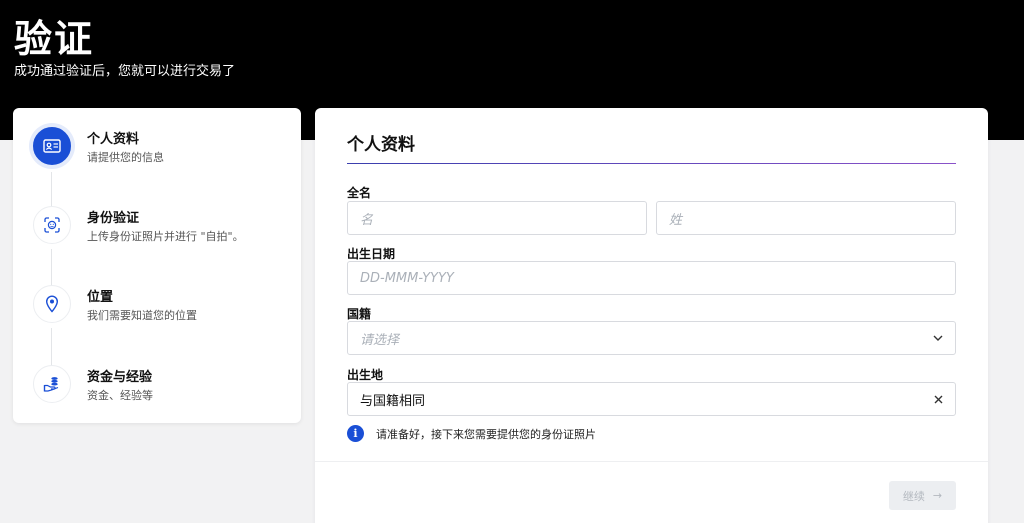 This screenshot has height=523, width=1024. I want to click on step-location: 位置 我们需要知道您的位置, so click(163, 307).